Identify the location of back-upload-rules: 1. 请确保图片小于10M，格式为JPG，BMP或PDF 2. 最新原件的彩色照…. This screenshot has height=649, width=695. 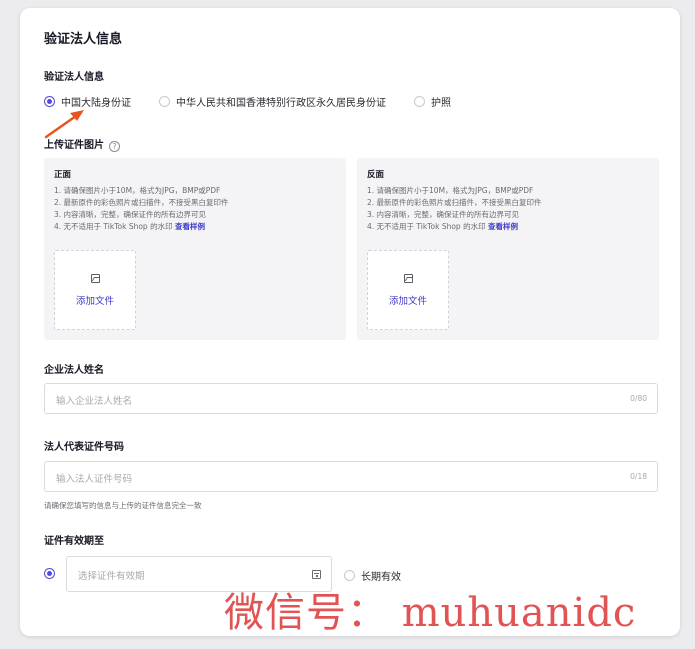
(454, 209).